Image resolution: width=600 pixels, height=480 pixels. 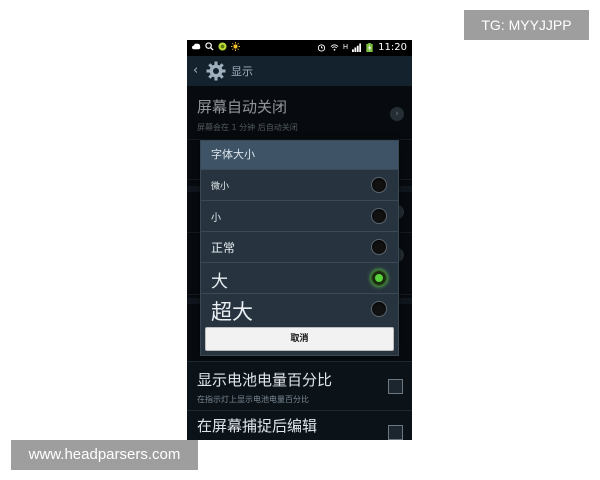 I want to click on setting-title: 在屏幕捕捉后编辑, so click(x=257, y=426).